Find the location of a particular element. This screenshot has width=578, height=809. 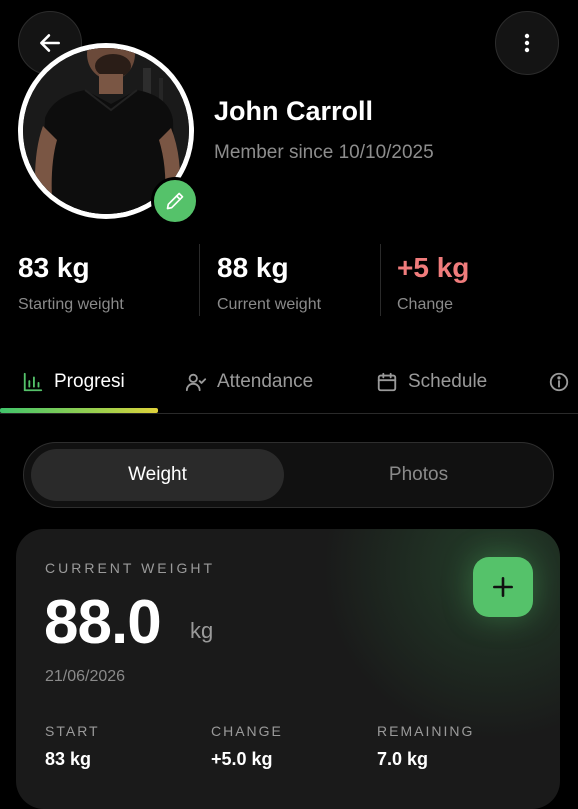

edit-avatar-button is located at coordinates (175, 201).